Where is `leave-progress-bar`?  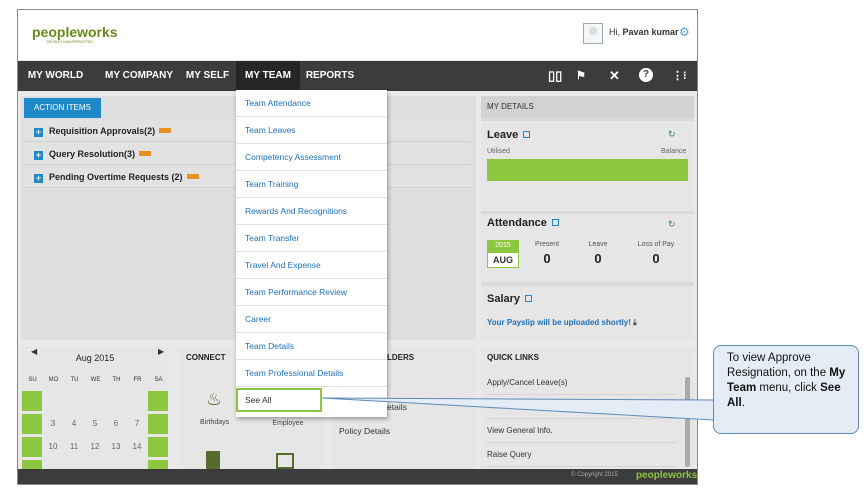 leave-progress-bar is located at coordinates (587, 170).